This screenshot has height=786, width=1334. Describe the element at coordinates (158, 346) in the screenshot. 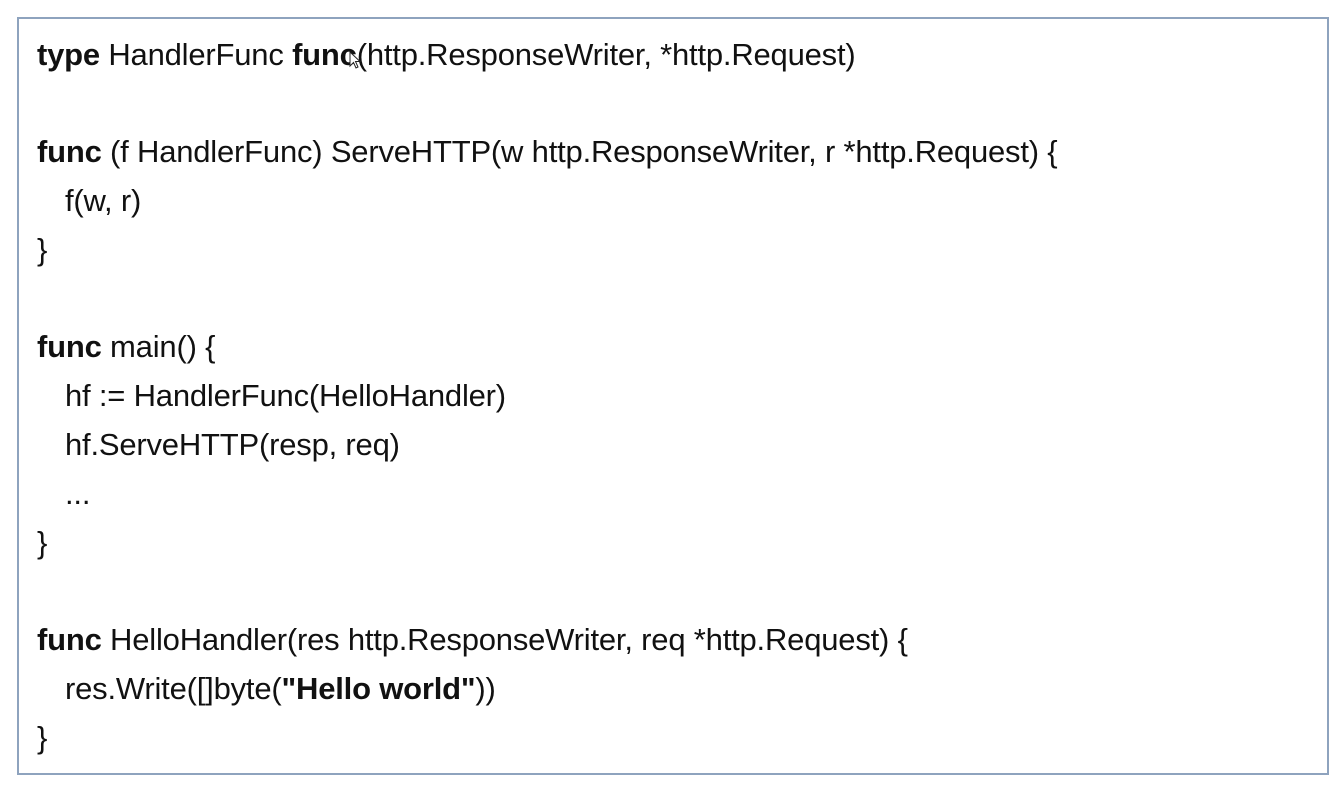

I see `code-text: main() {` at that location.